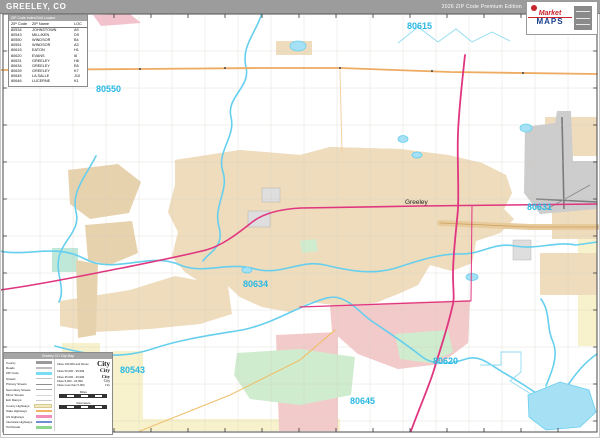 The height and width of the screenshot is (438, 600). Describe the element at coordinates (43, 416) in the screenshot. I see `us-highways-swatch` at that location.